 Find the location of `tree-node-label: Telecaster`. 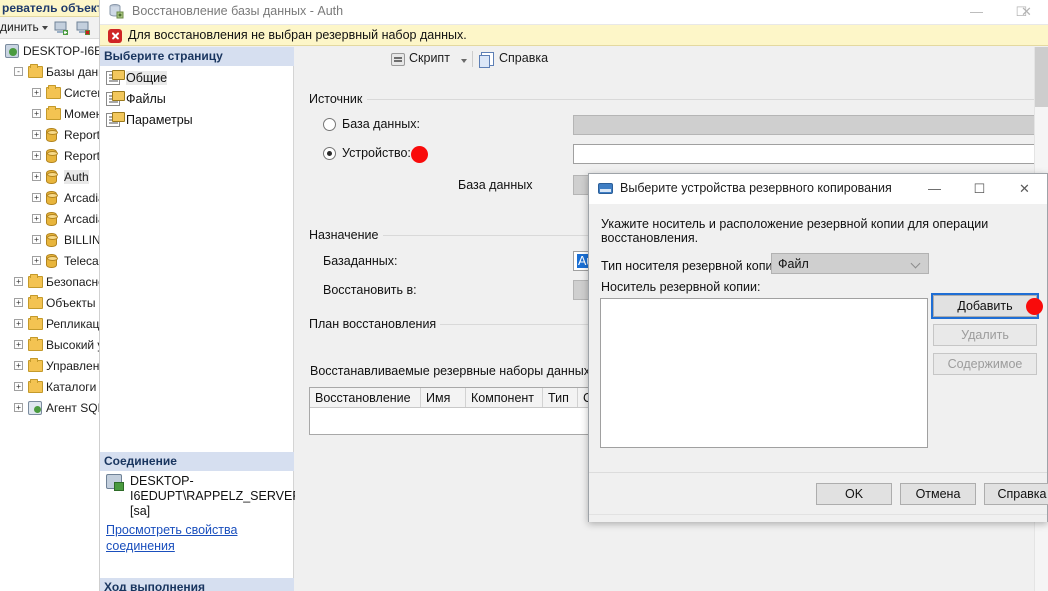

tree-node-label: Telecaster is located at coordinates (82, 261).